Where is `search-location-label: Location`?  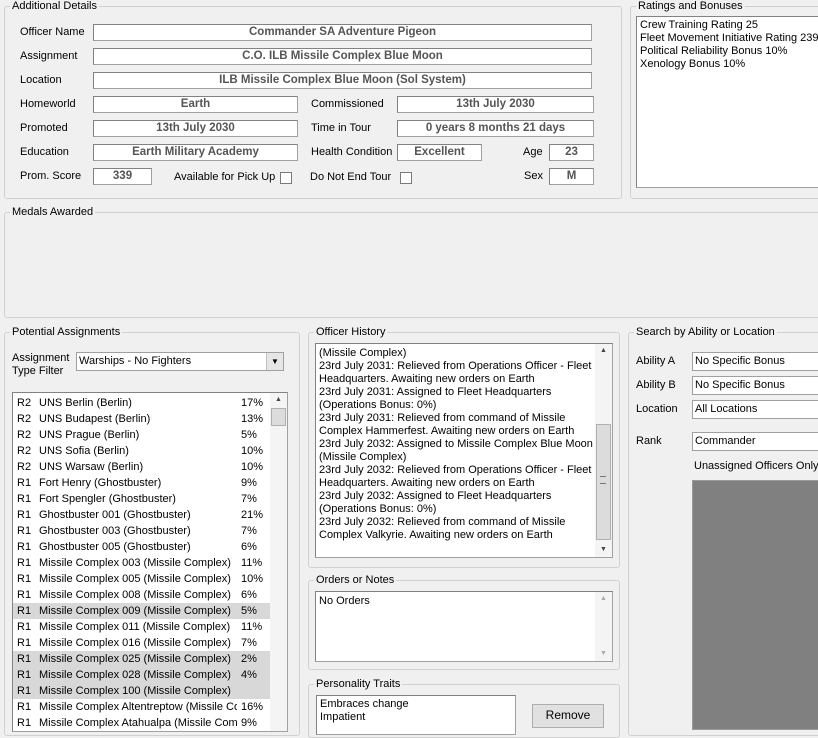 search-location-label: Location is located at coordinates (657, 409).